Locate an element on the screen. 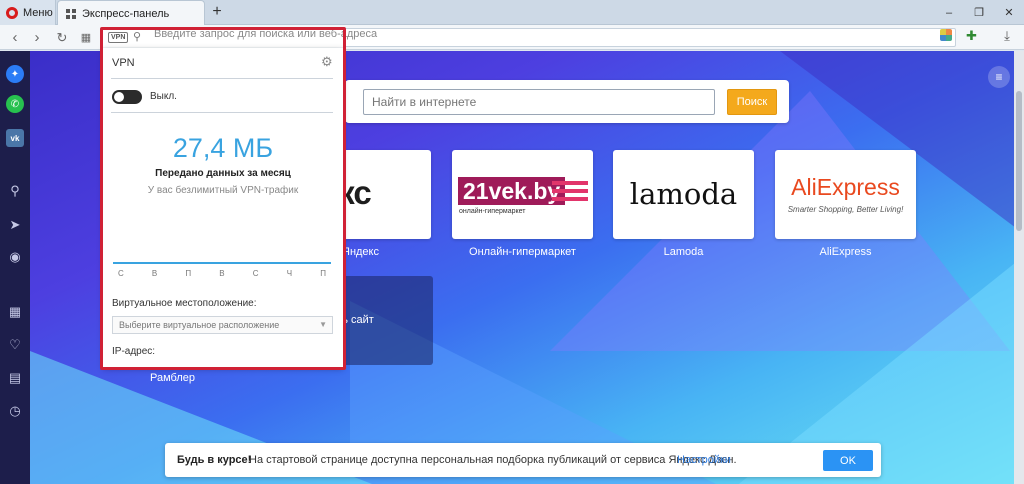 The width and height of the screenshot is (1024, 484). forward-icon: › is located at coordinates (37, 37).